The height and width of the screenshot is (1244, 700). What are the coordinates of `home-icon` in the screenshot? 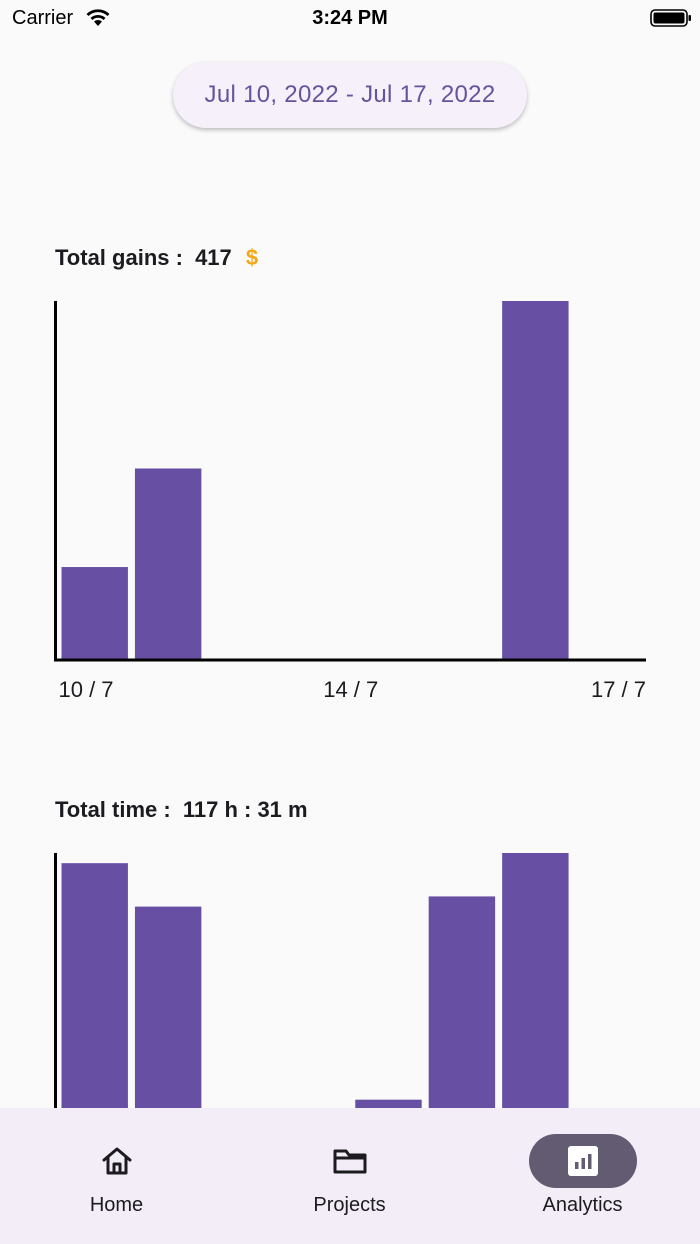 It's located at (116, 1161).